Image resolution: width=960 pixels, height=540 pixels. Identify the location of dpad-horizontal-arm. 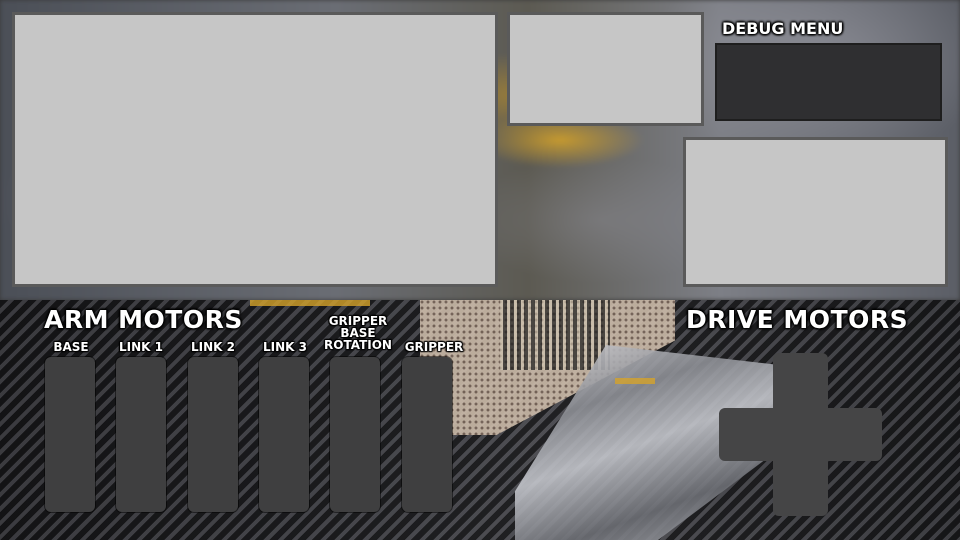
(800, 434).